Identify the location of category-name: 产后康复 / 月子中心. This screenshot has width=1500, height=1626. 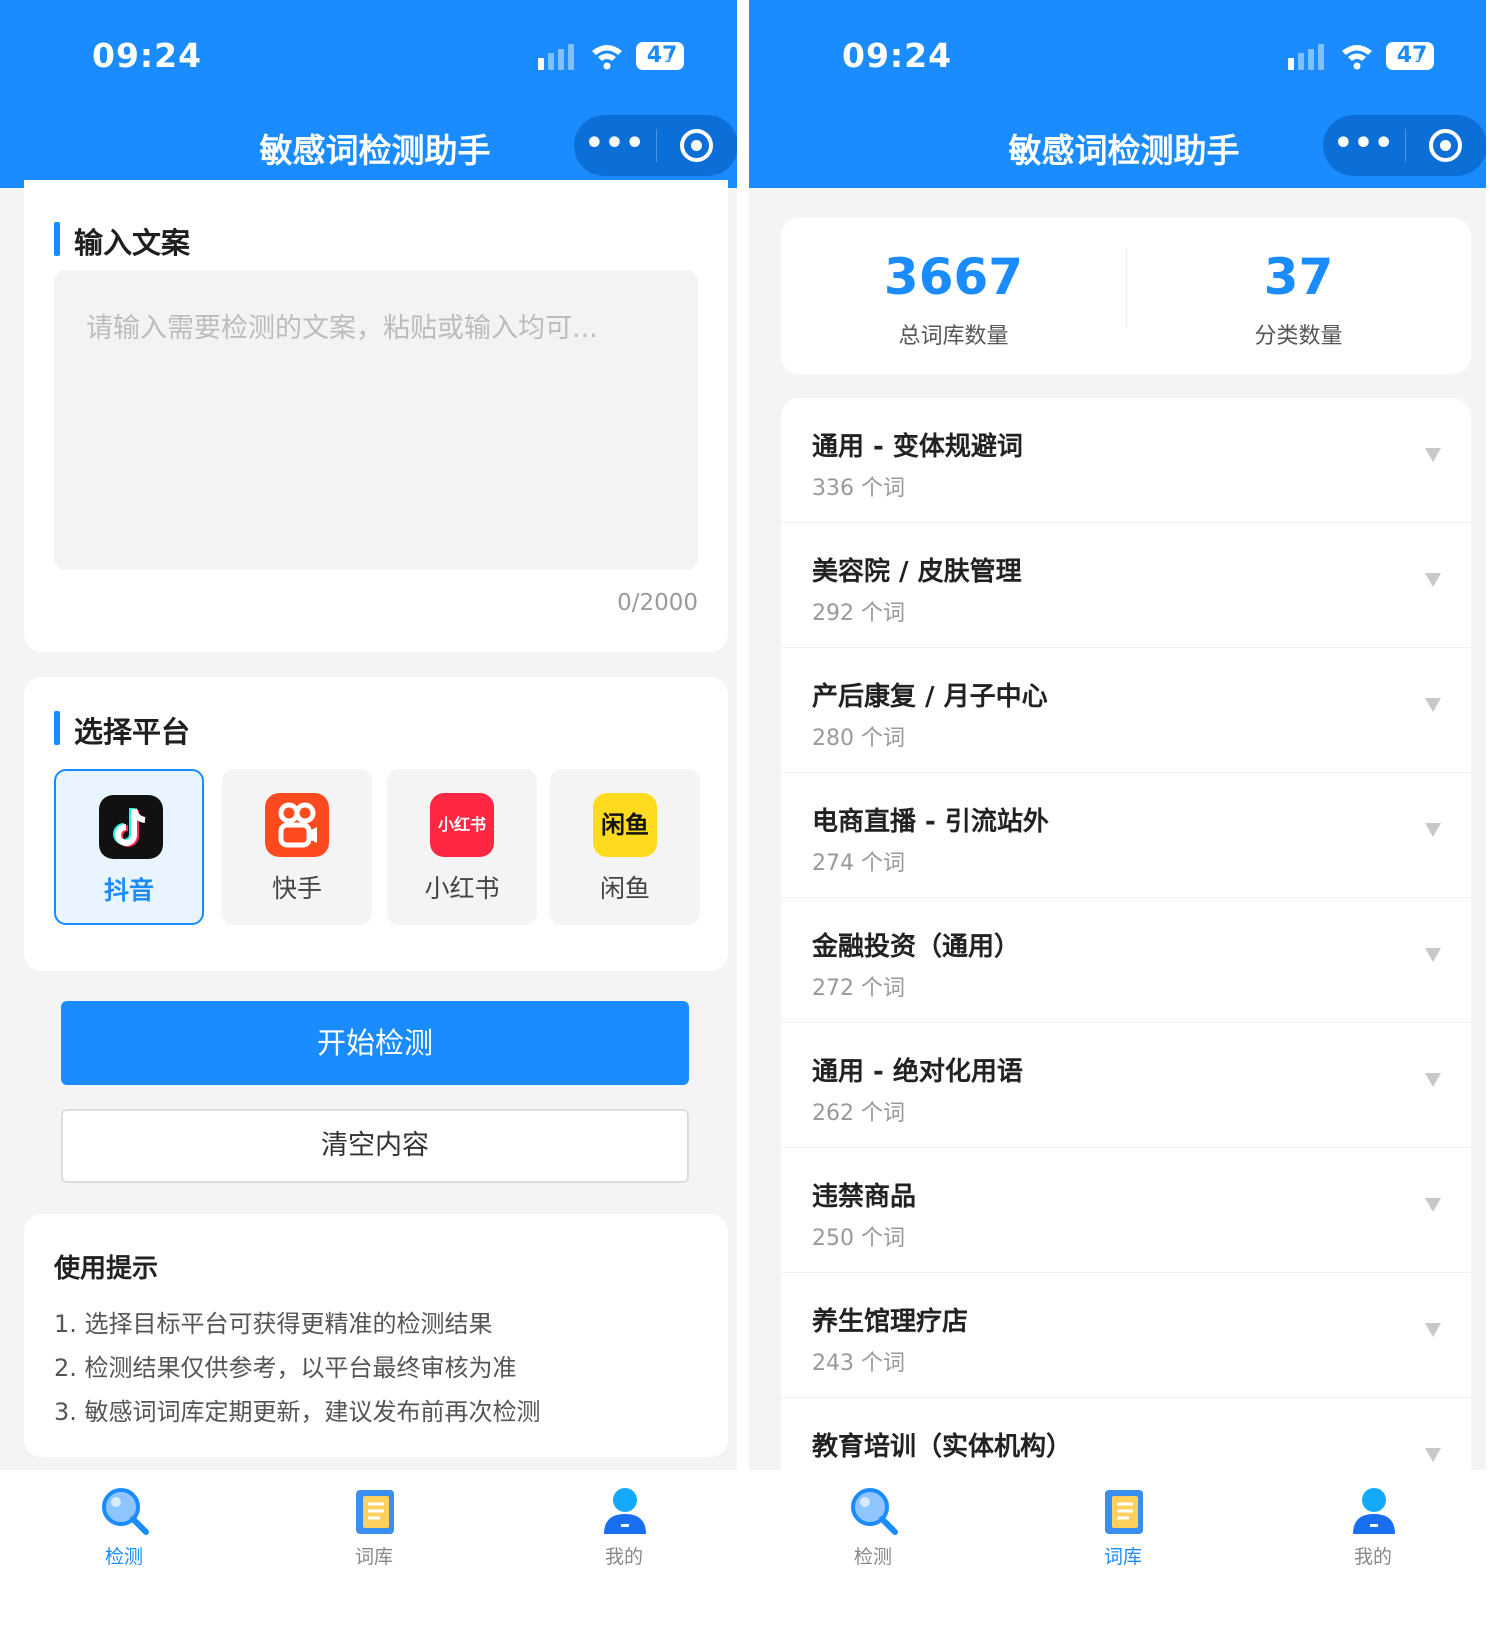
(930, 697).